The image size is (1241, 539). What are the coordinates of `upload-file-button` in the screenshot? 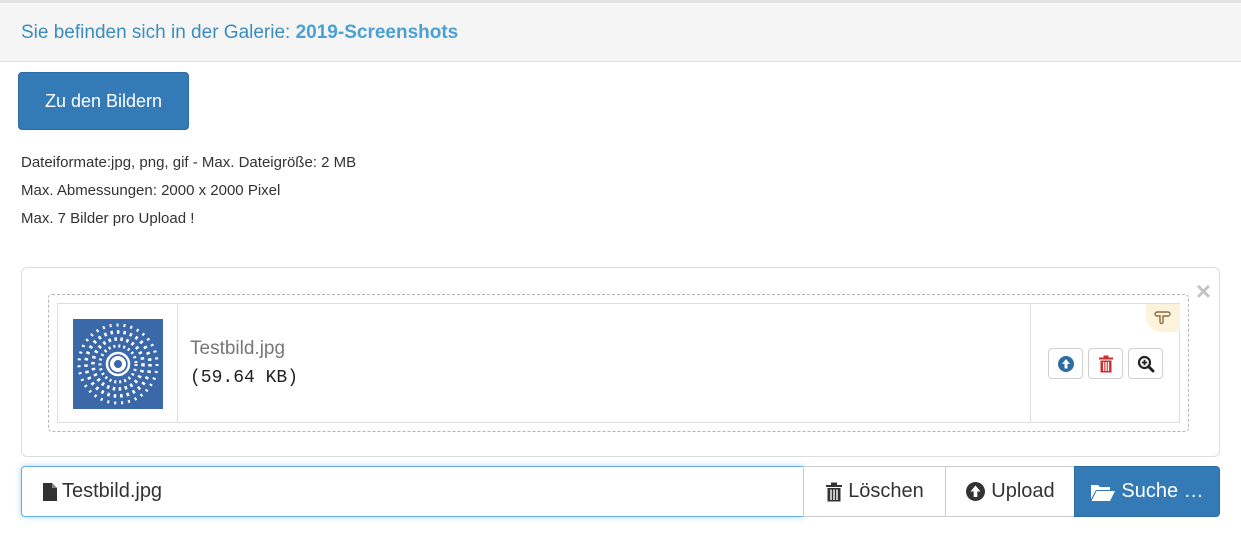 It's located at (1065, 363).